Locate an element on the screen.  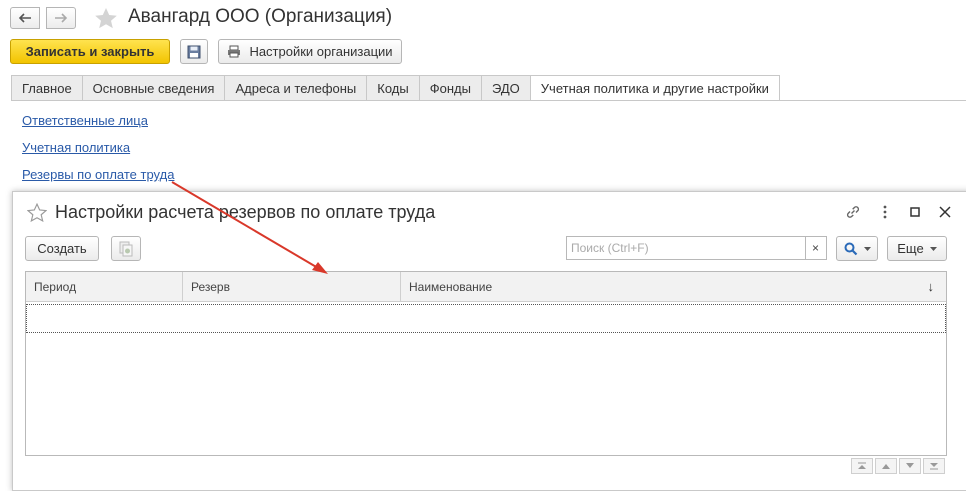
organization-settings-button: Настройки организации is located at coordinates (310, 51).